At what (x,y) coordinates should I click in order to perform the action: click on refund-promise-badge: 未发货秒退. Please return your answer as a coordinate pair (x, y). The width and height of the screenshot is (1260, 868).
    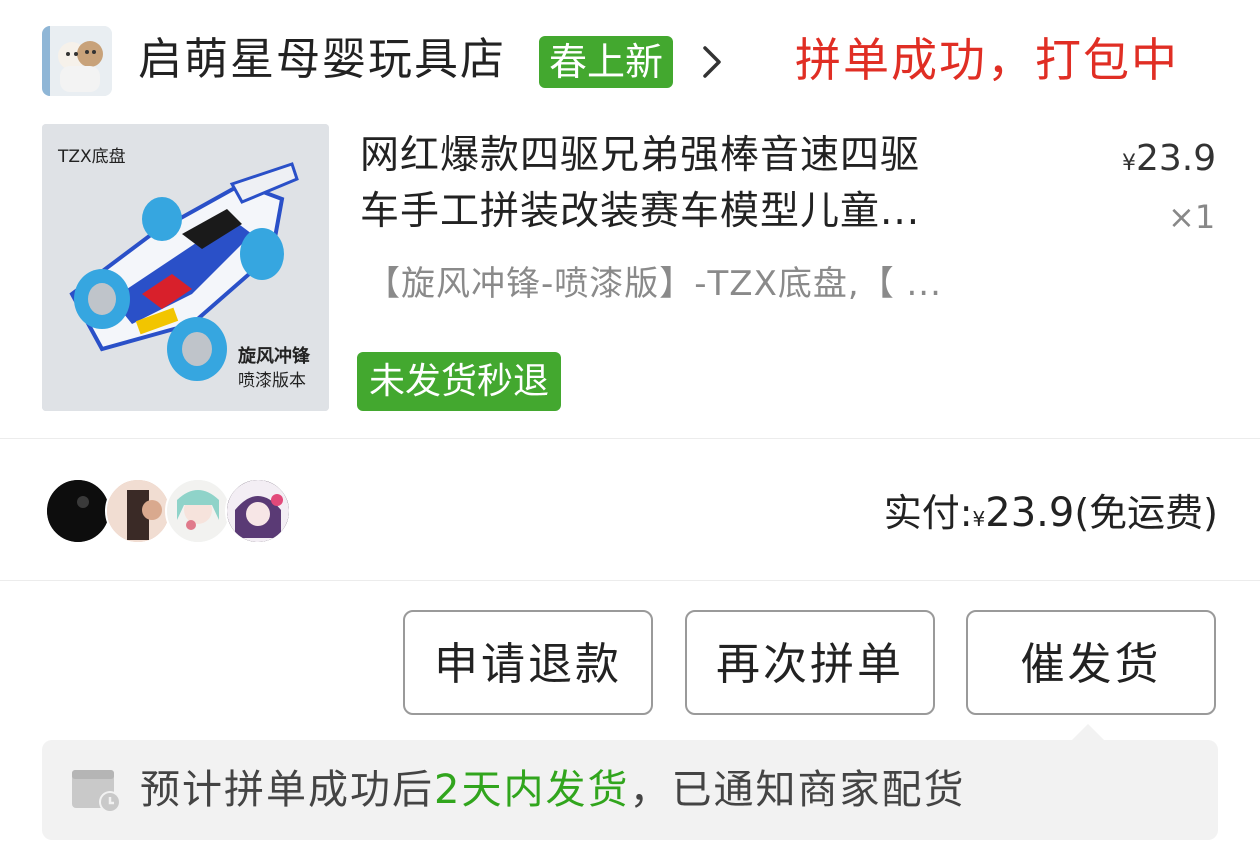
    Looking at the image, I should click on (459, 381).